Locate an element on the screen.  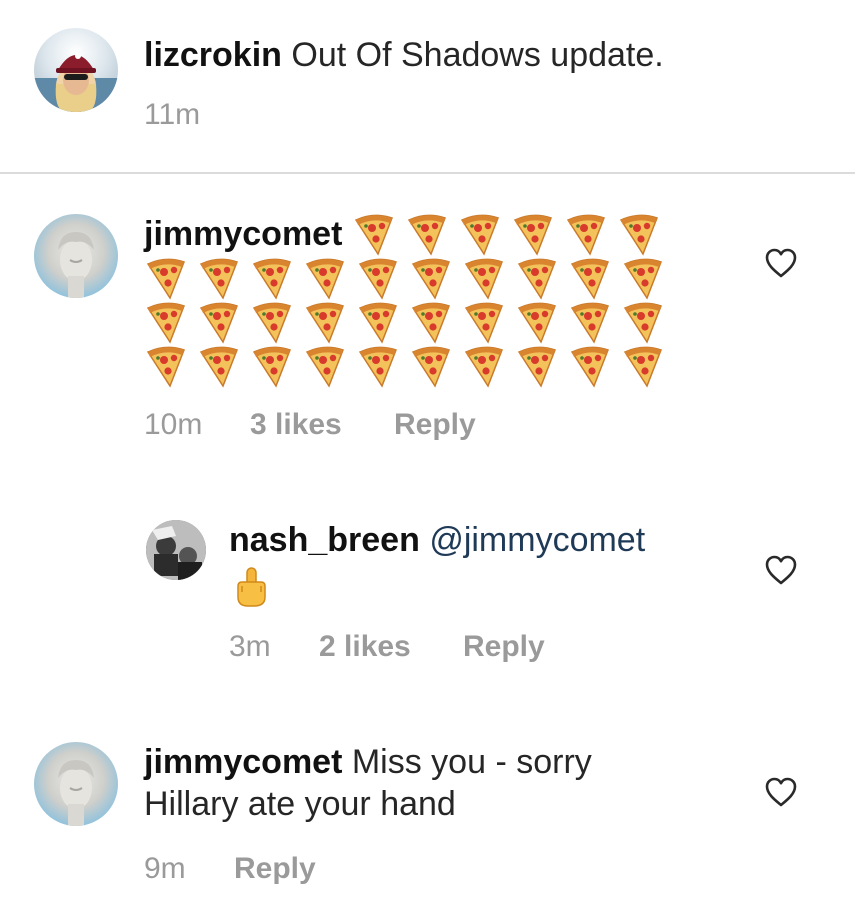
reply-line: nash_breen @jimmycomet is located at coordinates (437, 540).